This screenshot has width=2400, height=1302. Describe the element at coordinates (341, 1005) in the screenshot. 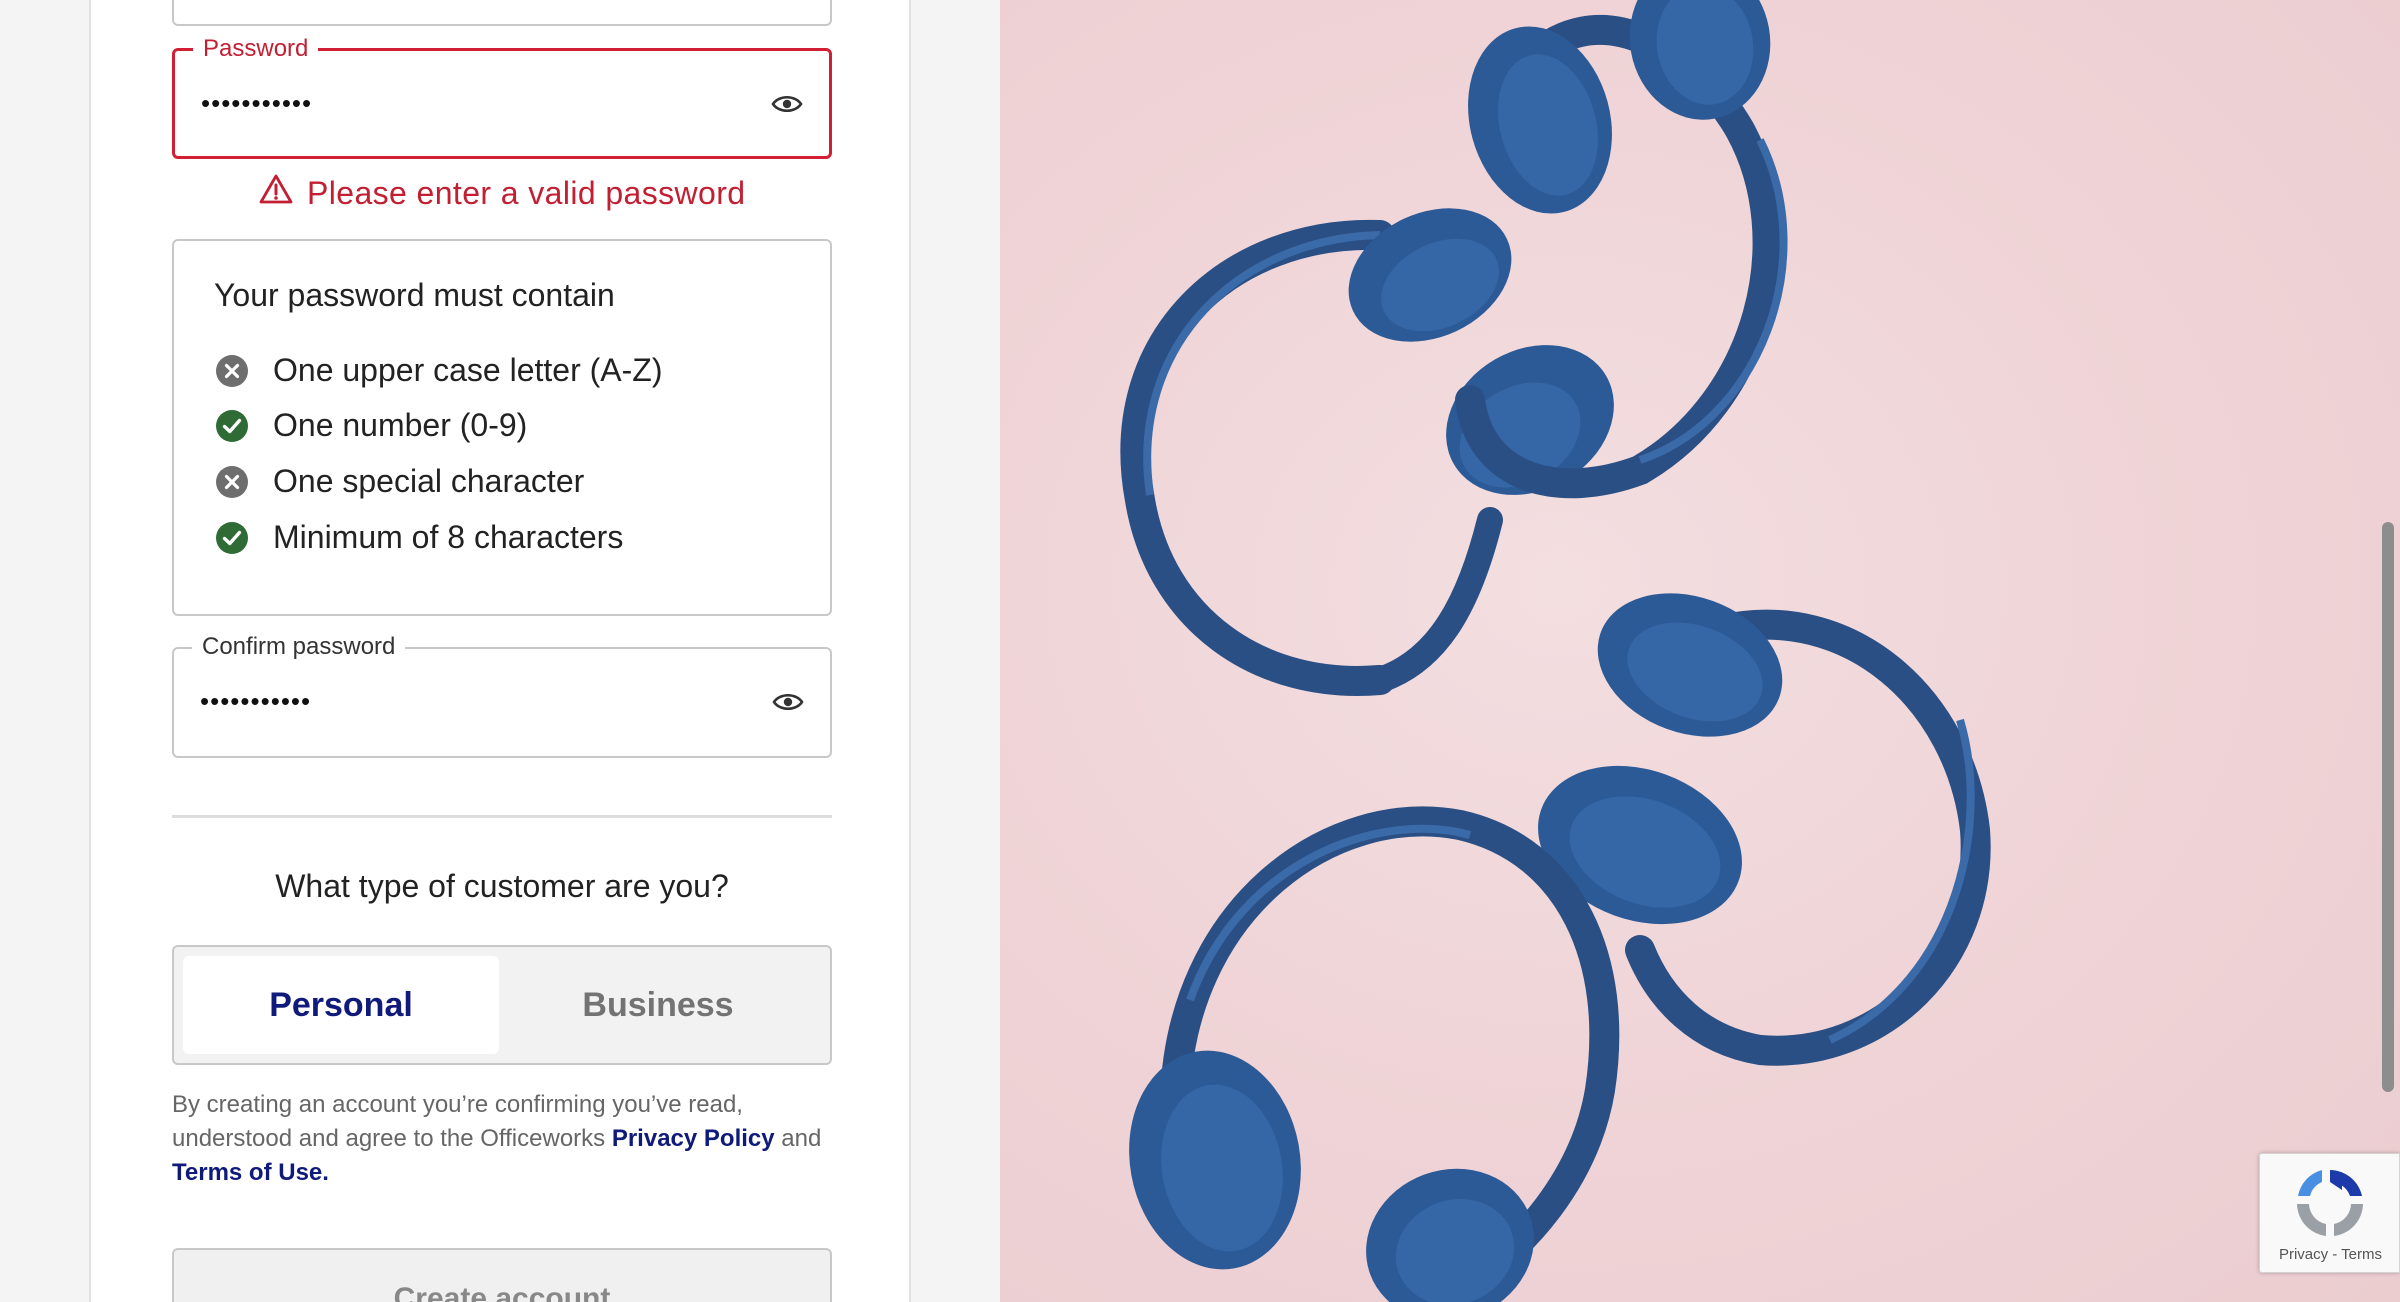

I see `personal-option: Personal` at that location.